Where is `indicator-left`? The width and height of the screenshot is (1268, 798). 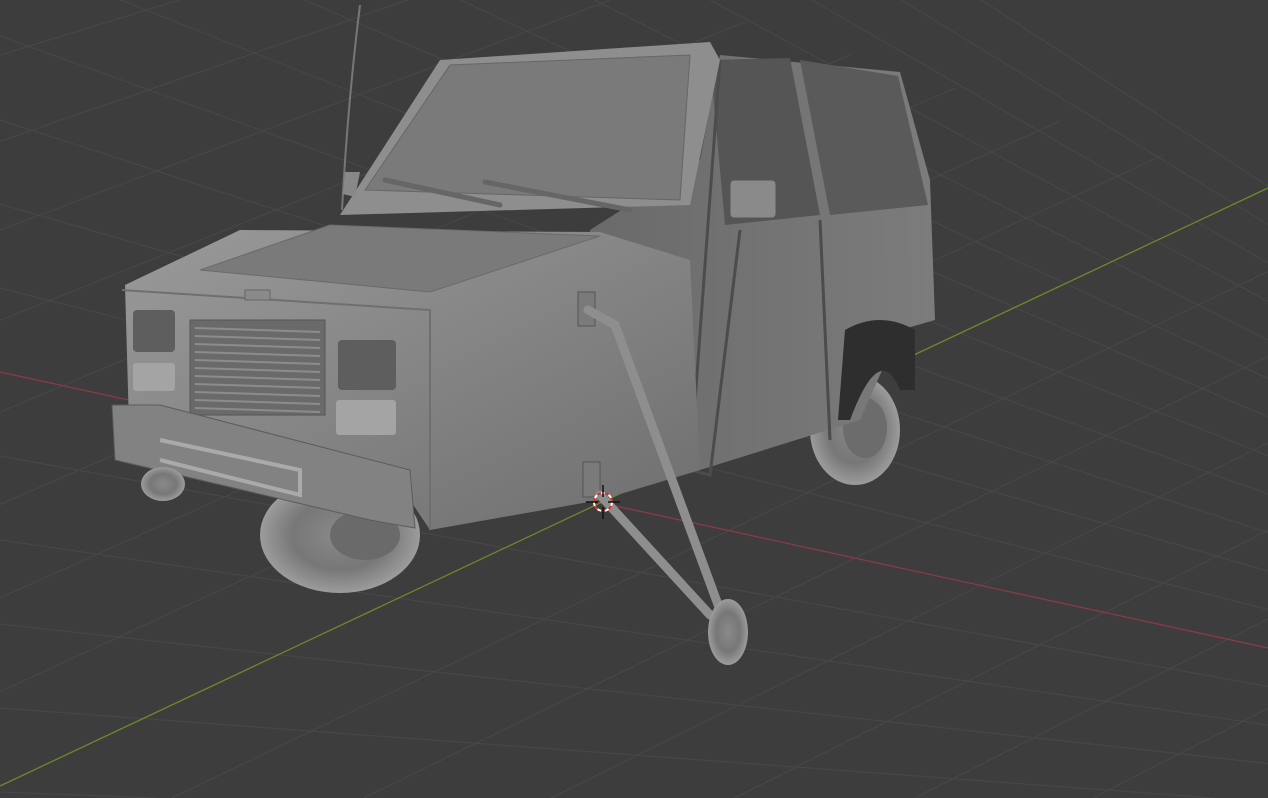
indicator-left is located at coordinates (154, 377).